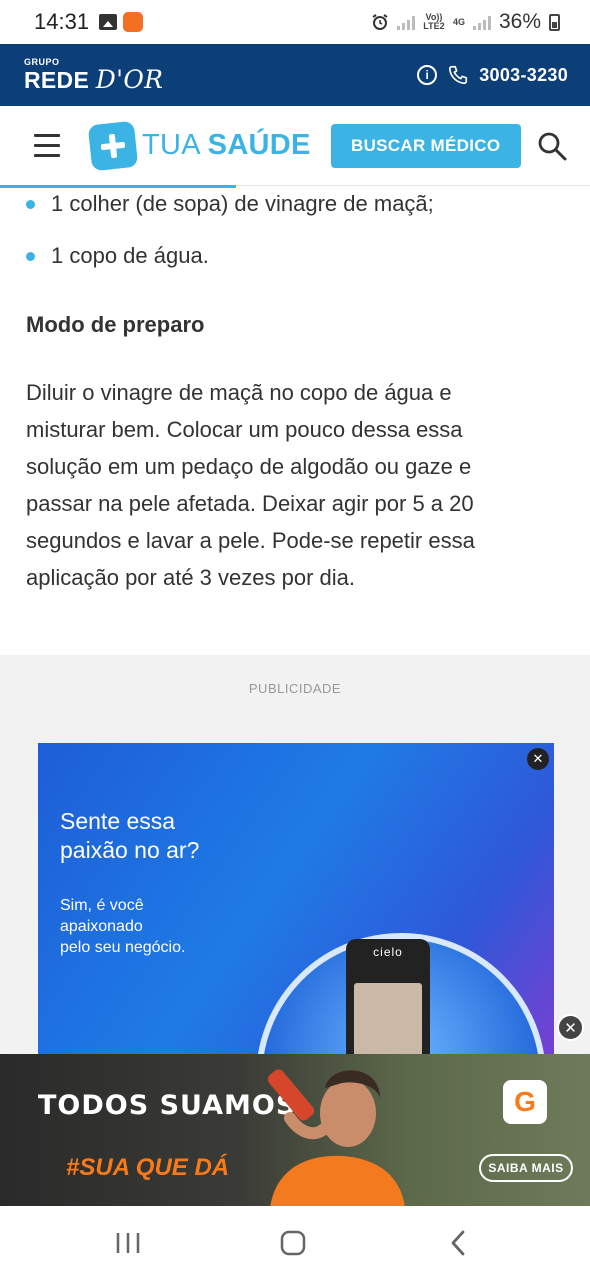  I want to click on alarm-icon, so click(380, 22).